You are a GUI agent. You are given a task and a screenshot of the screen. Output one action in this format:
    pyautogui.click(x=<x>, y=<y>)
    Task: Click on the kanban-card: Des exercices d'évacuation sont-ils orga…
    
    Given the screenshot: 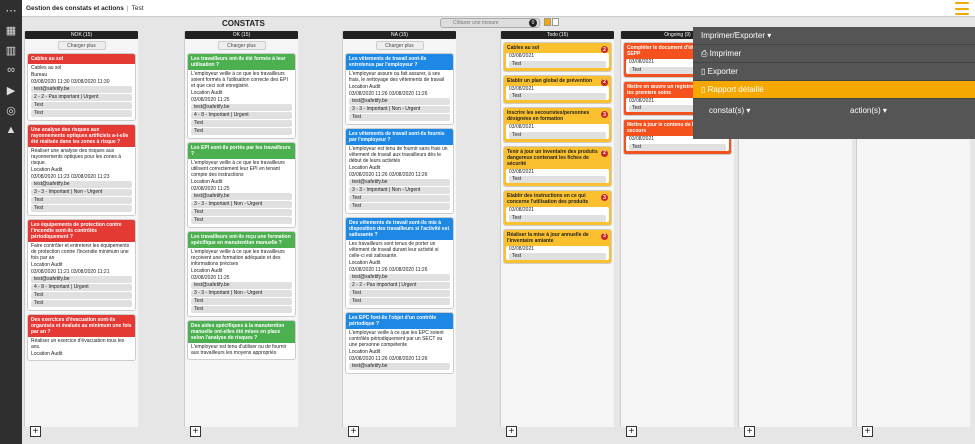 What is the action you would take?
    pyautogui.click(x=81, y=337)
    